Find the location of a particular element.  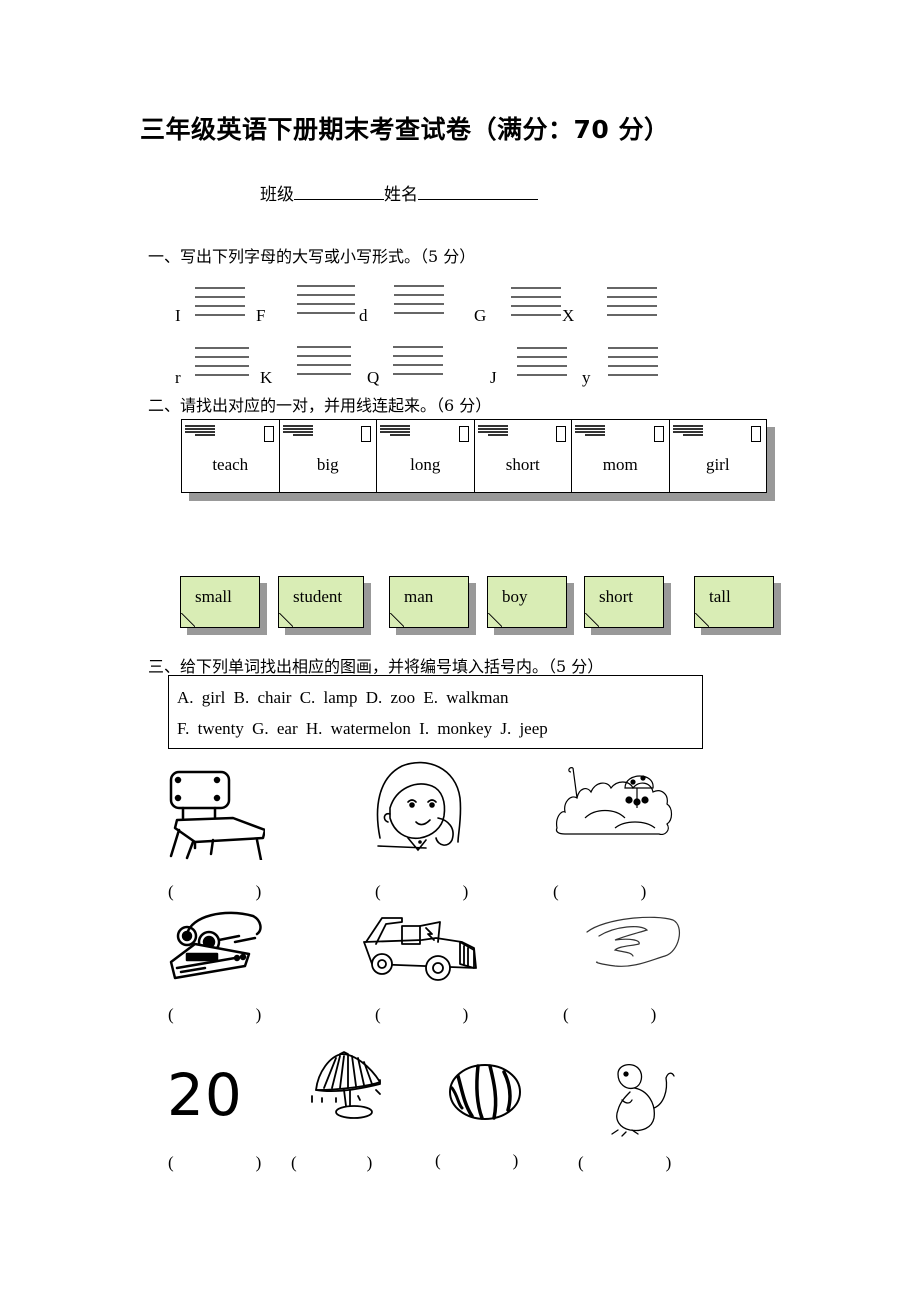

chair-icon is located at coordinates (215, 814).